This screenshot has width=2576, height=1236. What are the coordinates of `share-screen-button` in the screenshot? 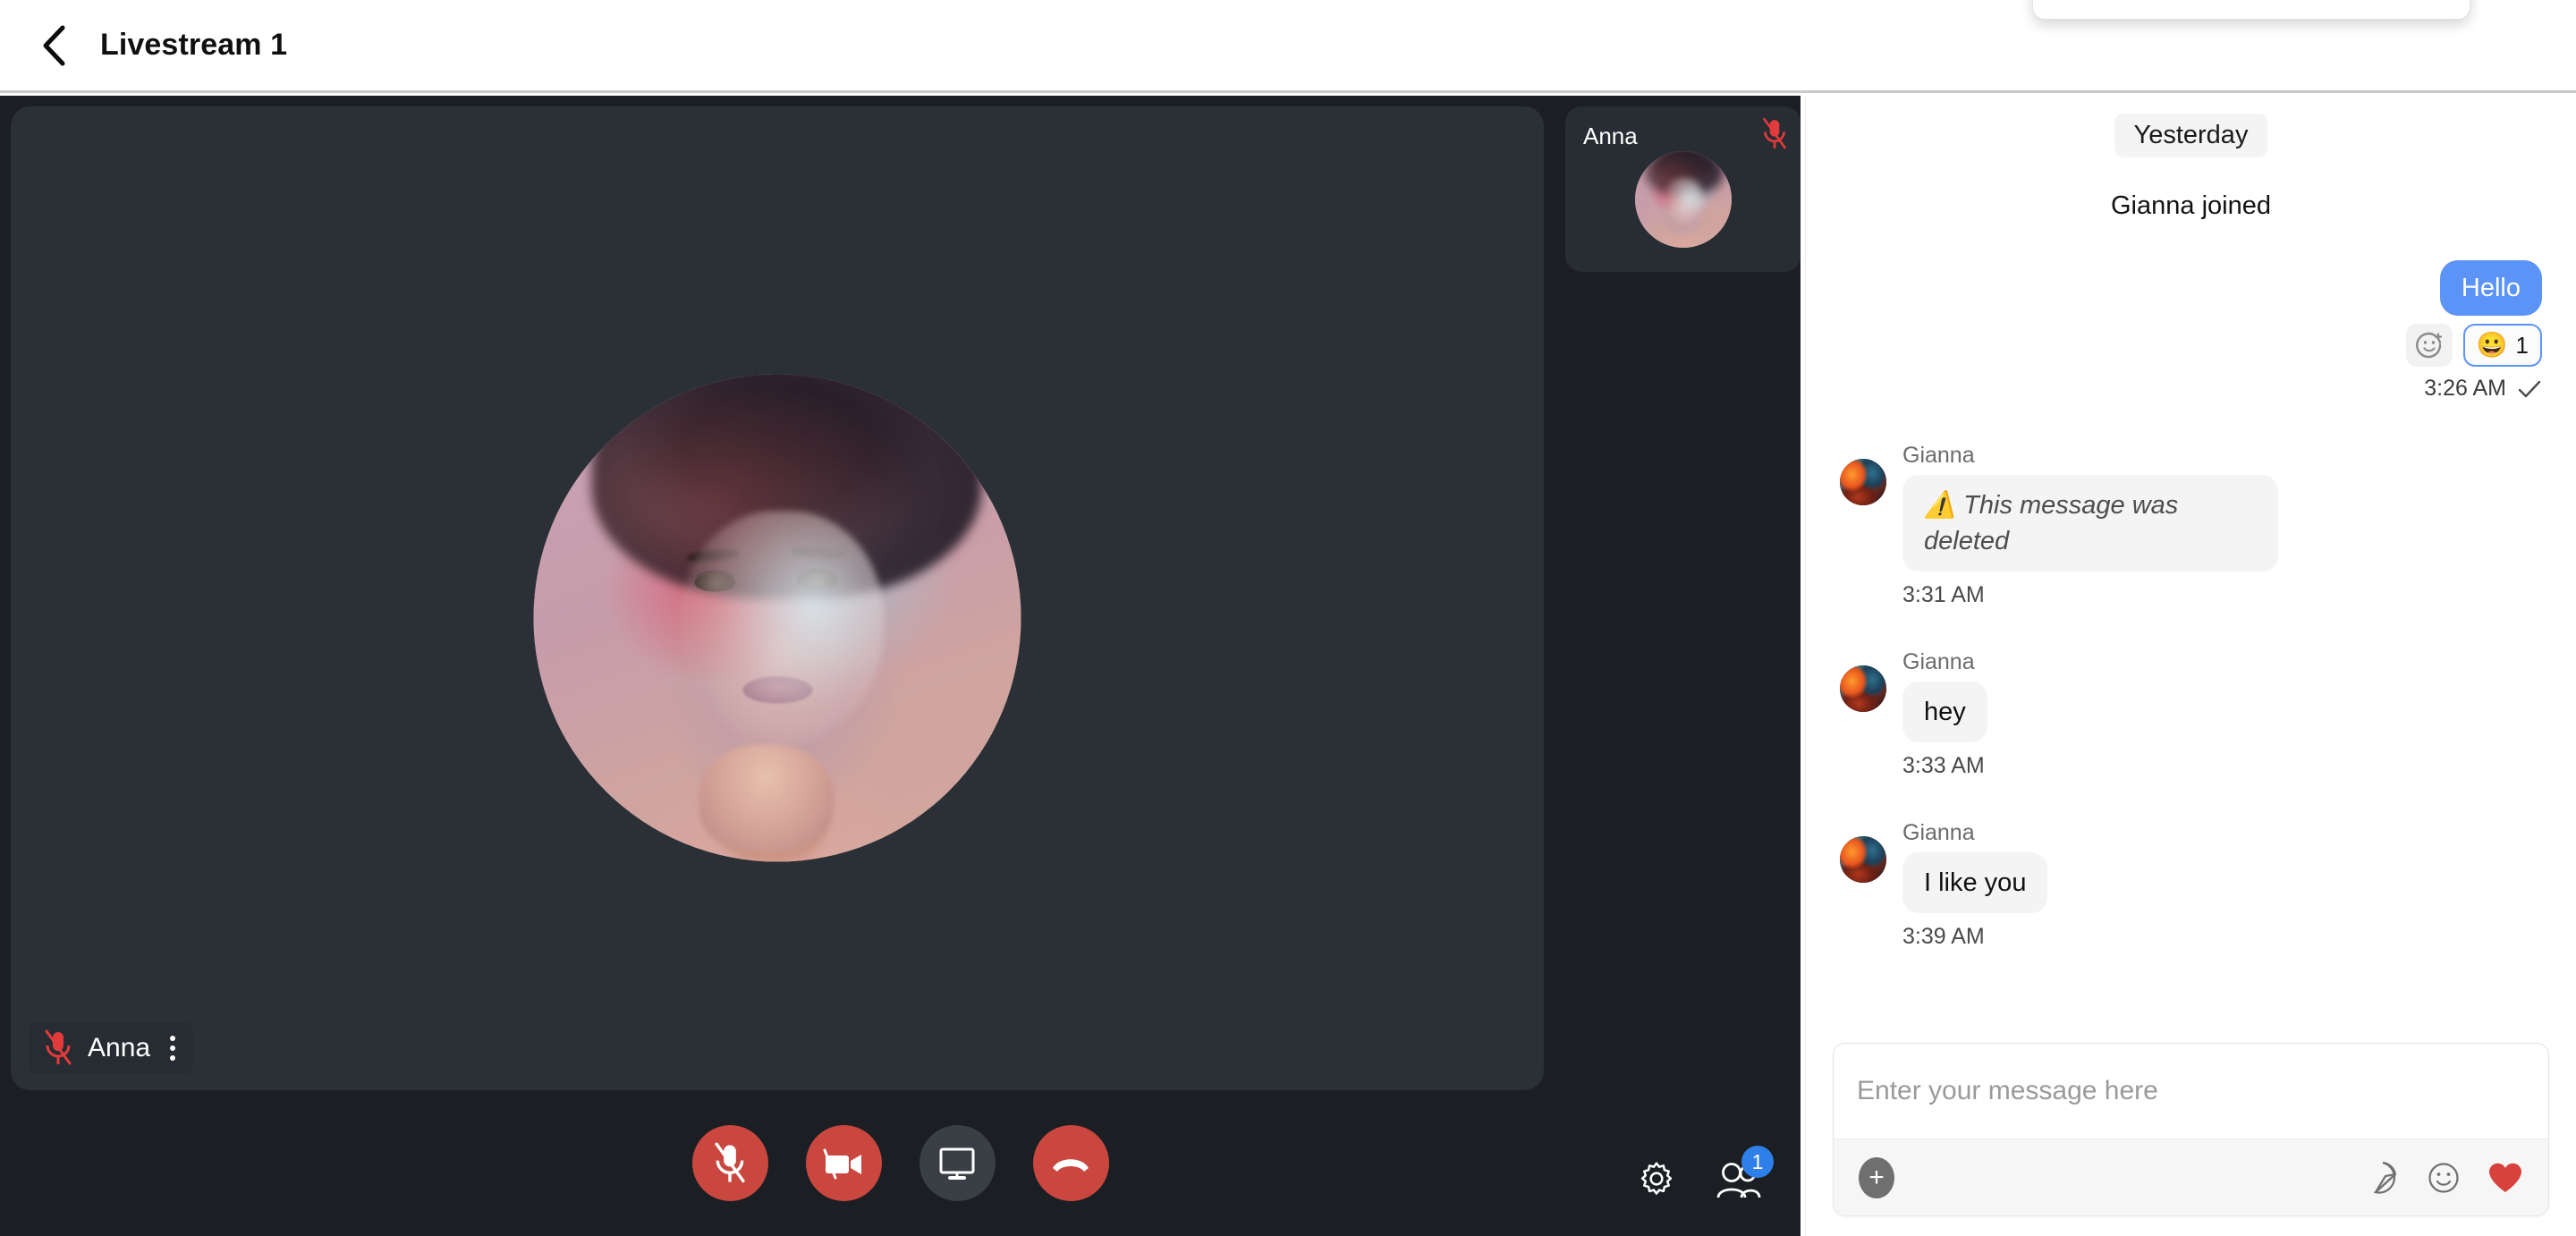 It's located at (957, 1163).